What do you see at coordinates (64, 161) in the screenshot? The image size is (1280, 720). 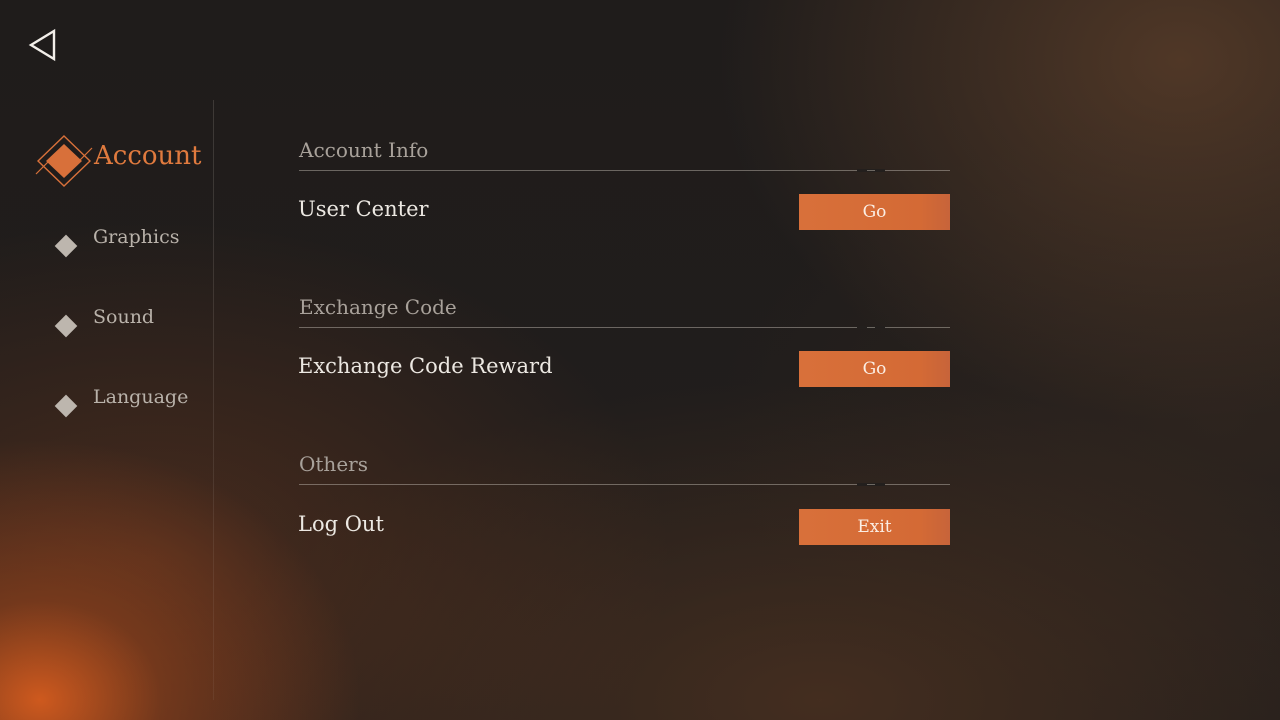 I see `ornate-diamond-icon` at bounding box center [64, 161].